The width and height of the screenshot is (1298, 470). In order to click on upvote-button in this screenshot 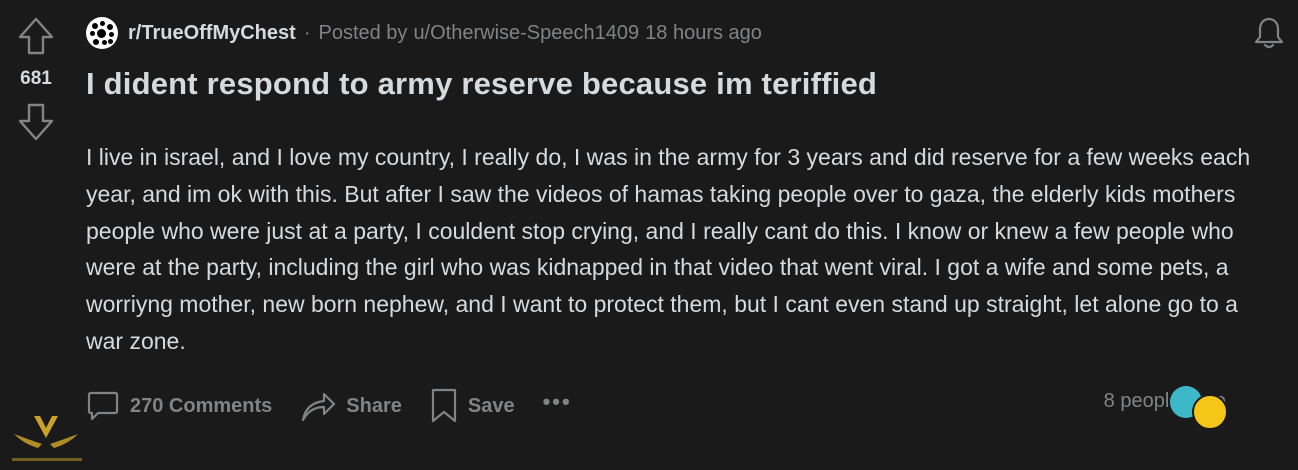, I will do `click(36, 36)`.